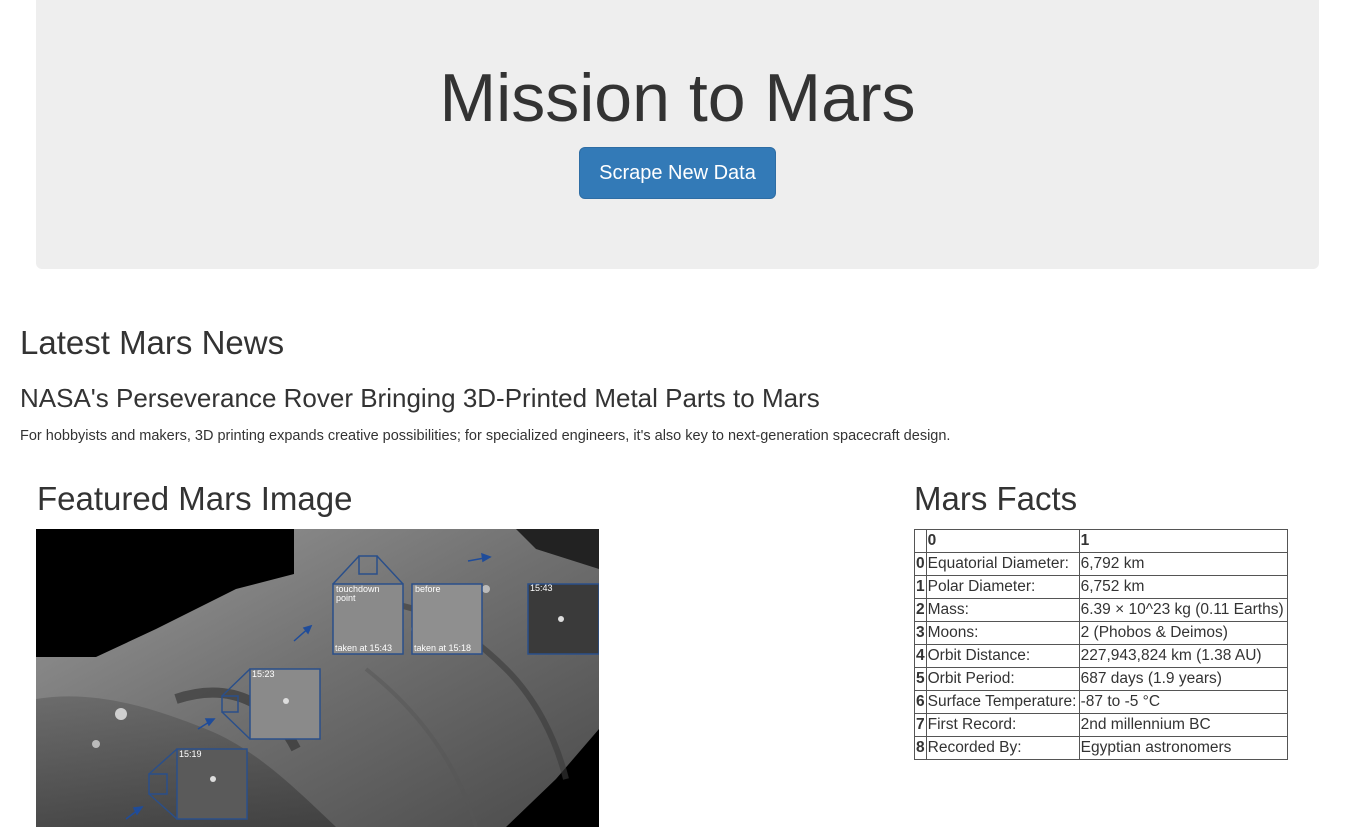 The width and height of the screenshot is (1356, 827). What do you see at coordinates (1183, 633) in the screenshot?
I see `fact-value: 2 (Phobos & Deimos)` at bounding box center [1183, 633].